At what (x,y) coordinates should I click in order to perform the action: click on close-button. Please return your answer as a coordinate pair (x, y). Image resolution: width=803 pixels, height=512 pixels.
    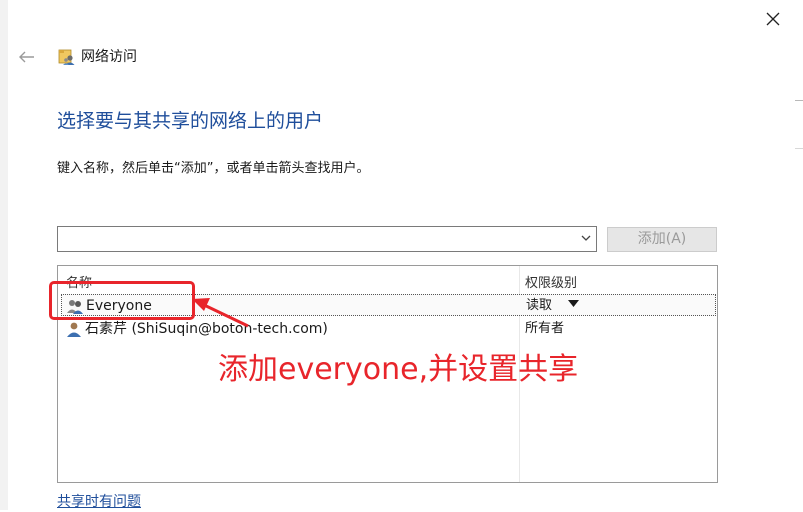
    Looking at the image, I should click on (773, 19).